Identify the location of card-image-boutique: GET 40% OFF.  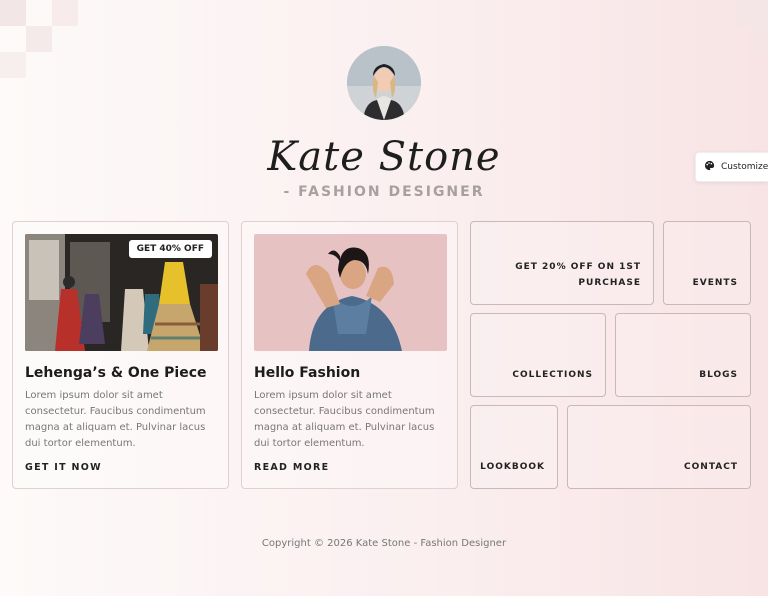
(121, 292).